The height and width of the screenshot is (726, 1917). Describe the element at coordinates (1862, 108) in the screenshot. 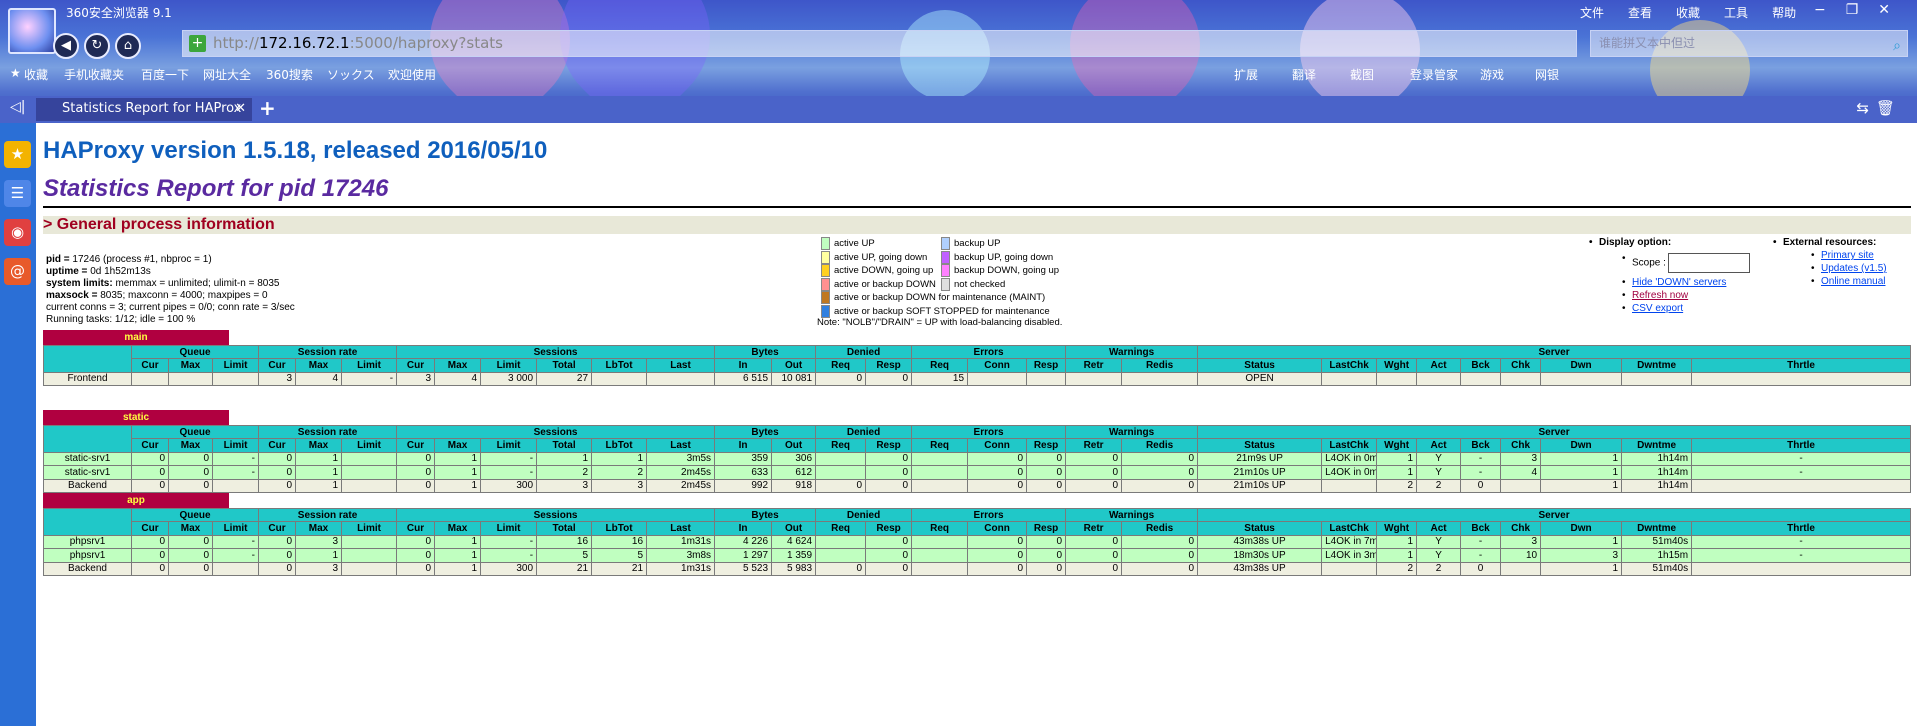

I see `tab-list-icon: ⇆` at that location.